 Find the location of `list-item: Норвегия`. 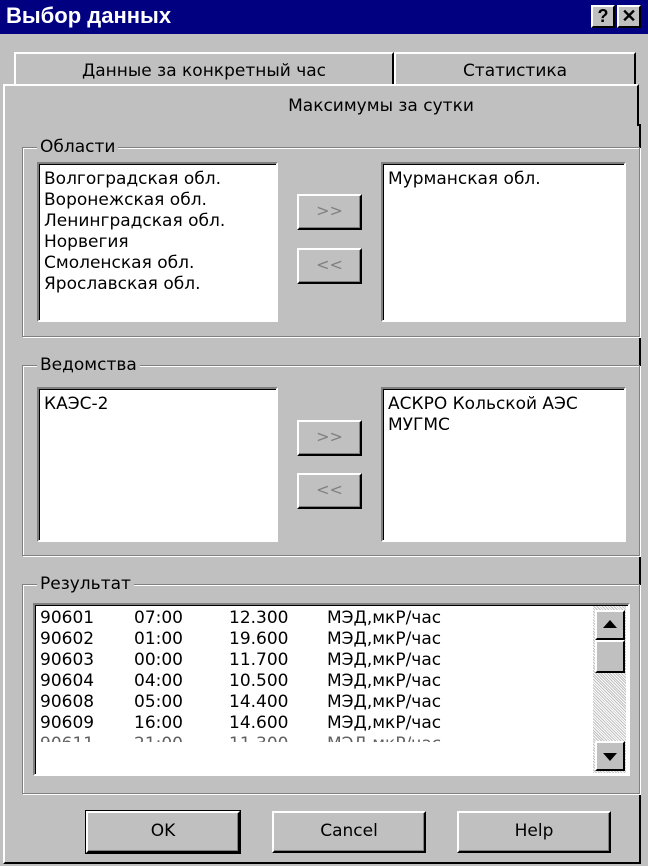

list-item: Норвегия is located at coordinates (160, 242).